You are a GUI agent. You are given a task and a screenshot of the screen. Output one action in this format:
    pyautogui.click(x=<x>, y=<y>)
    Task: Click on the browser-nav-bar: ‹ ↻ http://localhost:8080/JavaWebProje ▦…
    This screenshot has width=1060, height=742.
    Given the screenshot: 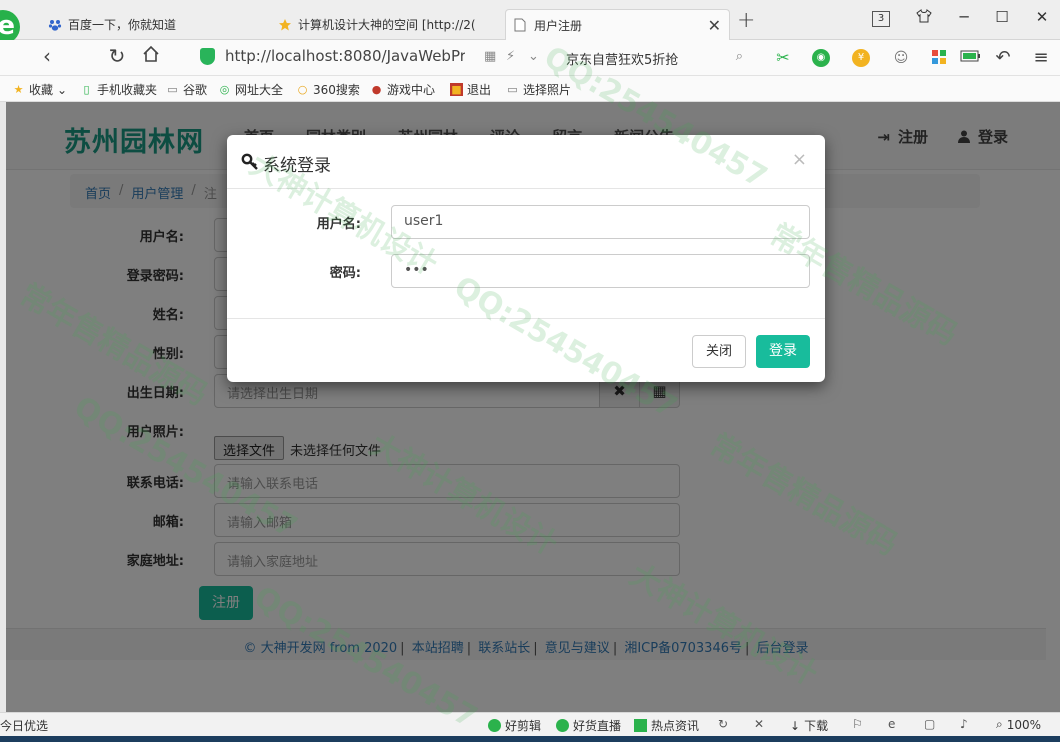 What is the action you would take?
    pyautogui.click(x=530, y=58)
    